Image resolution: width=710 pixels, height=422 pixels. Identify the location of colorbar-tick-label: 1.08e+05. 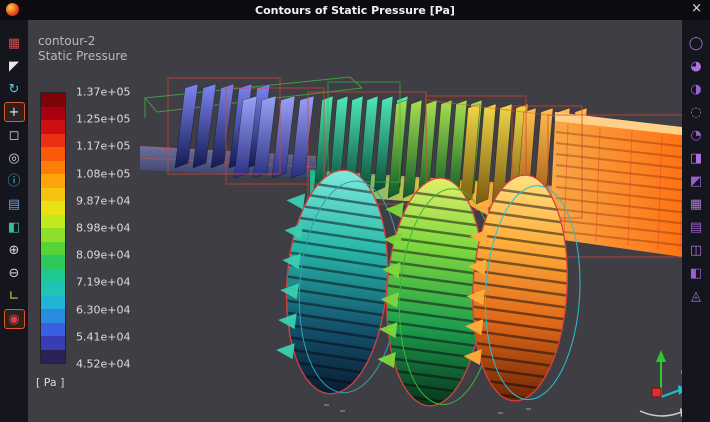
(103, 174).